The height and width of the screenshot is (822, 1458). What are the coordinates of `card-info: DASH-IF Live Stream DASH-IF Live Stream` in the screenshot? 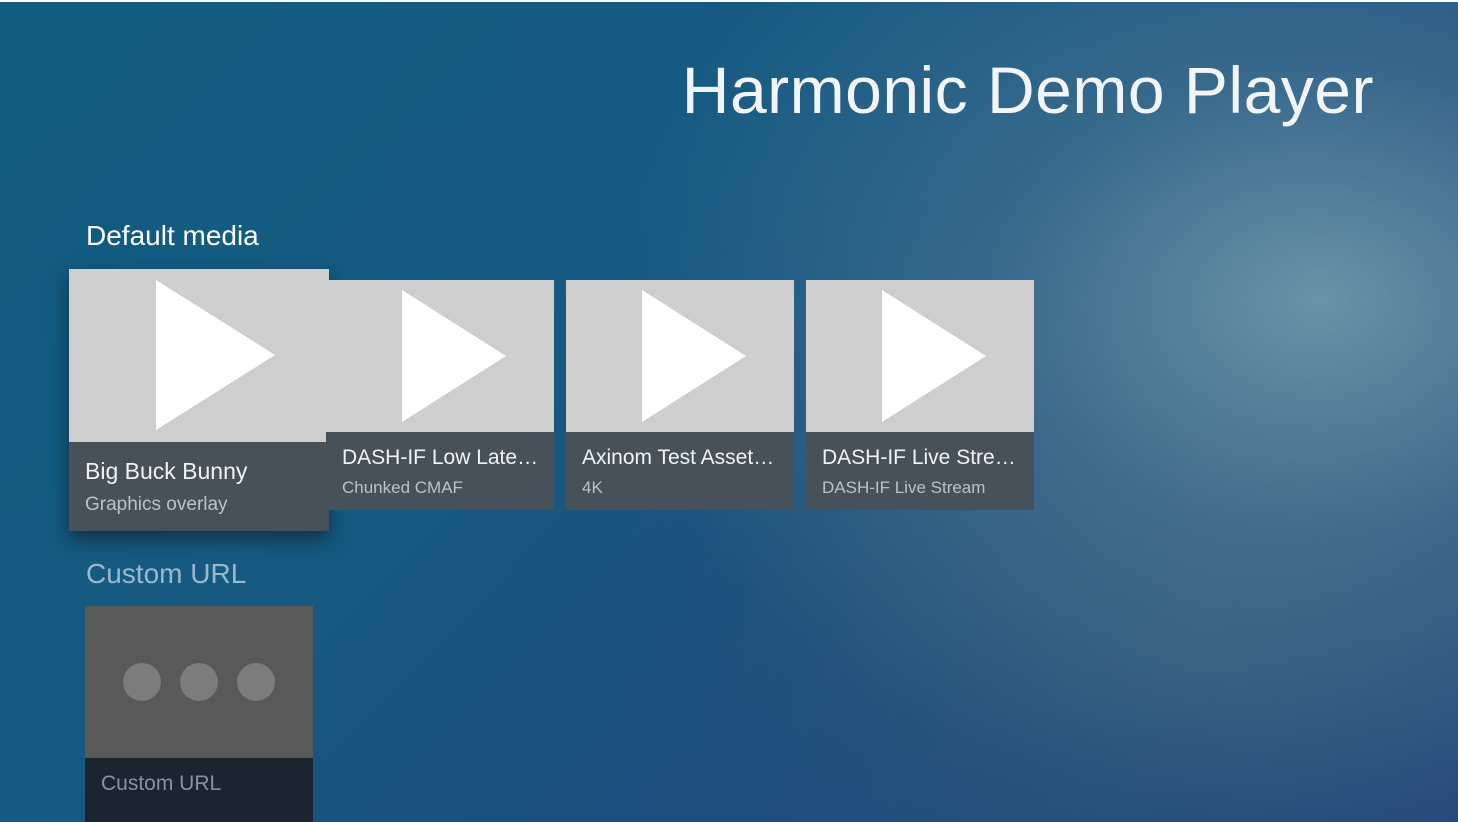 It's located at (920, 471).